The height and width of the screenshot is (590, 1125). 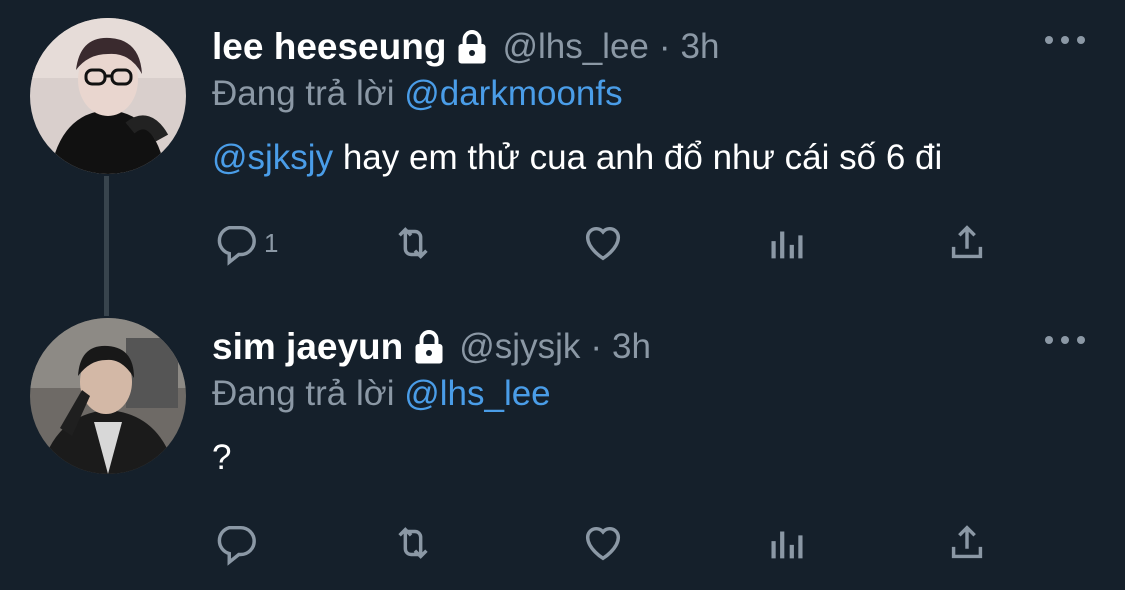 I want to click on reply-button, so click(x=235, y=543).